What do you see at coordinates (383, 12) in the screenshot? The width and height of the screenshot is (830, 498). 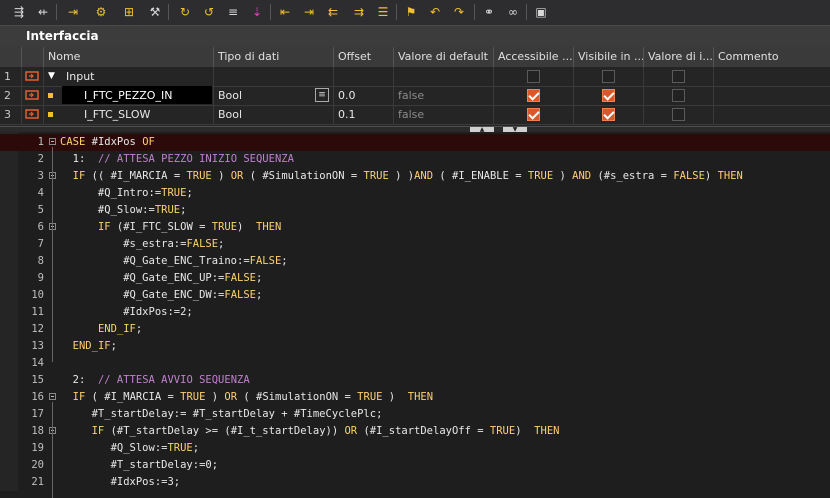 I see `align-icon: ☰` at bounding box center [383, 12].